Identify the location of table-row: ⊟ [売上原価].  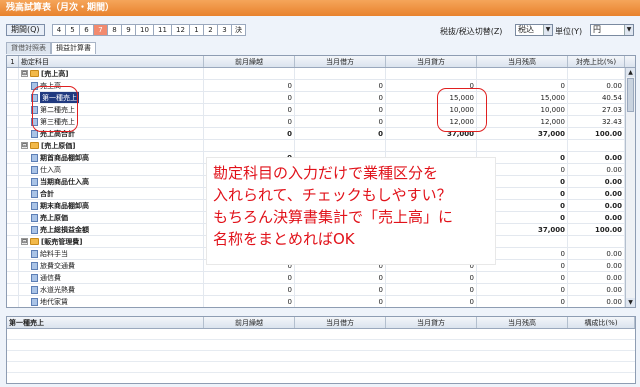
(321, 146).